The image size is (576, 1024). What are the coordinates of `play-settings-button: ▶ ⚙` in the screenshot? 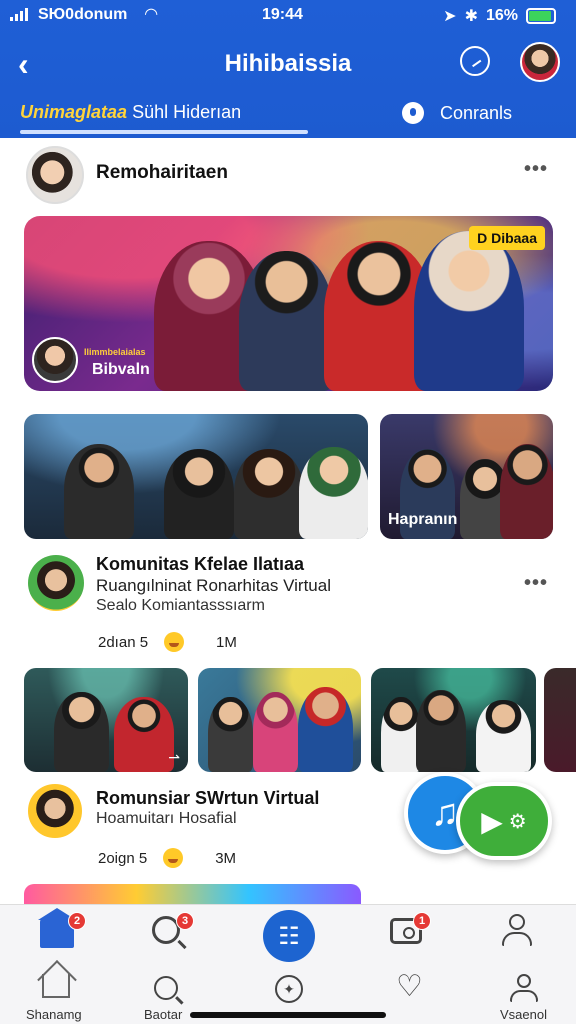 It's located at (504, 821).